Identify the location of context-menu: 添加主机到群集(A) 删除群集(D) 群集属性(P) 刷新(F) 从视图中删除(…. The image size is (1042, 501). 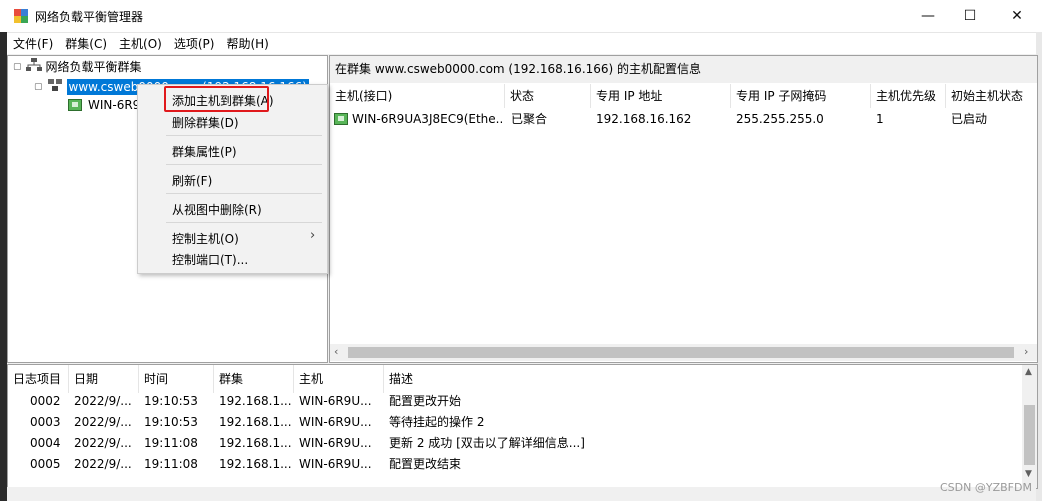
(232, 179).